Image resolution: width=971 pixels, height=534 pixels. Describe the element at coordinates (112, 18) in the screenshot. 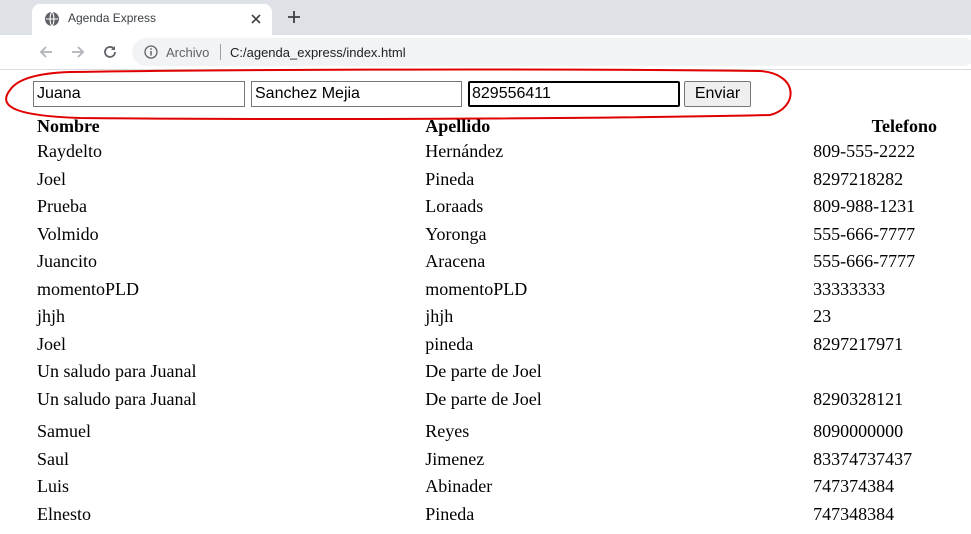

I see `tab-title: Agenda Express` at that location.